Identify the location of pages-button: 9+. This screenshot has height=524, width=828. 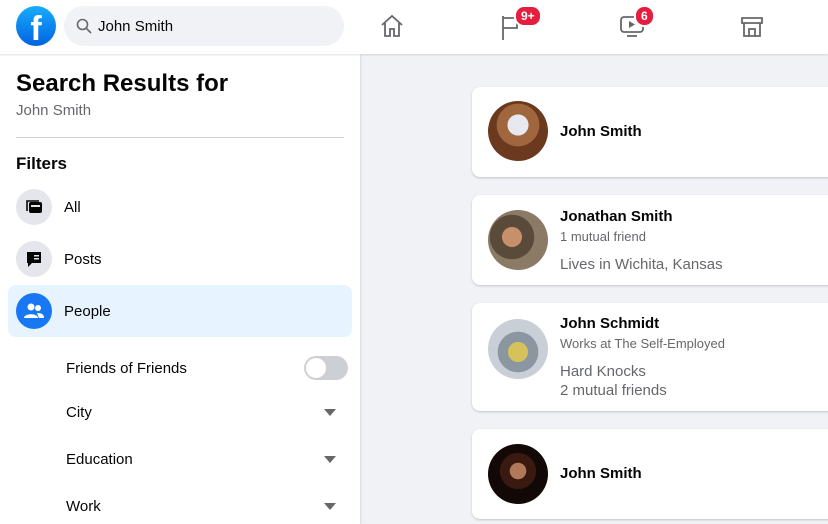
(520, 23).